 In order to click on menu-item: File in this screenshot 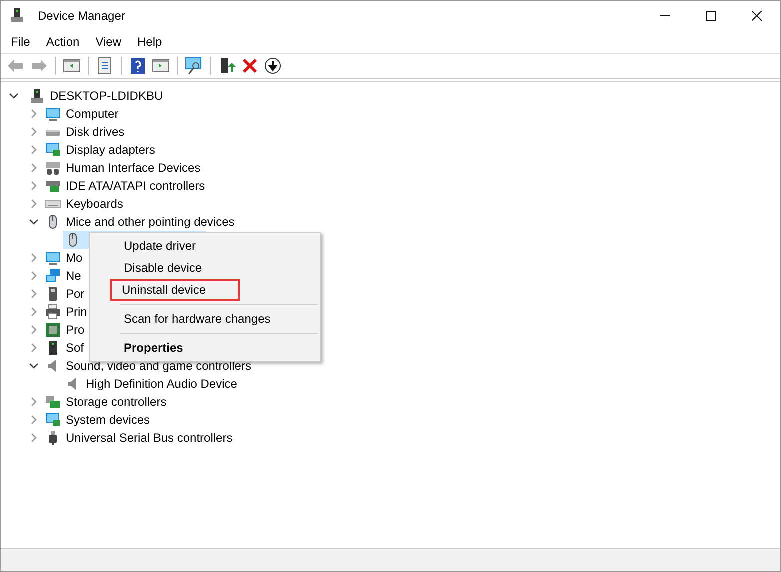, I will do `click(20, 42)`.